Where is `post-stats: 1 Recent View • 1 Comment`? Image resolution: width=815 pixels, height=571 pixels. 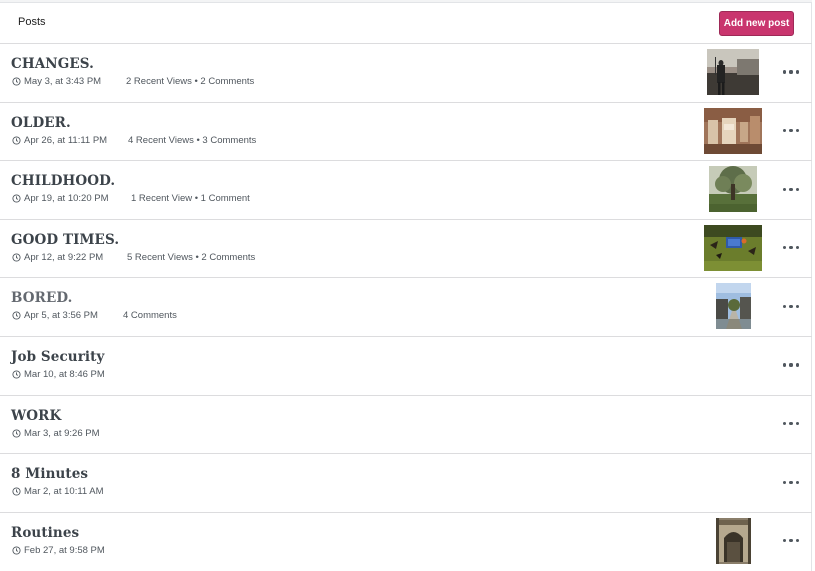 post-stats: 1 Recent View • 1 Comment is located at coordinates (190, 199).